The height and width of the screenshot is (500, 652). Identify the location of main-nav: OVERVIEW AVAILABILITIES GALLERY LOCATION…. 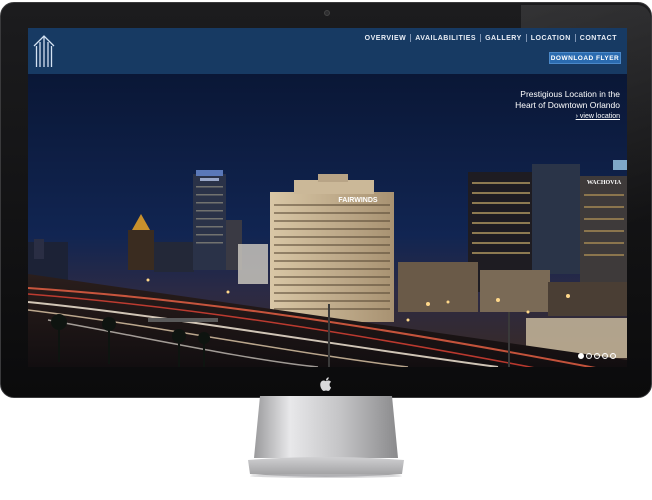
(491, 38).